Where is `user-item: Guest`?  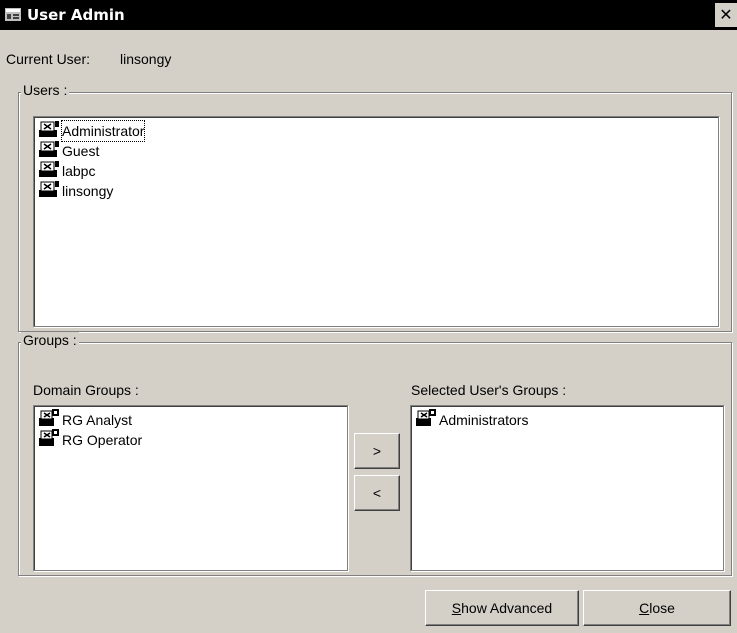
user-item: Guest is located at coordinates (376, 150).